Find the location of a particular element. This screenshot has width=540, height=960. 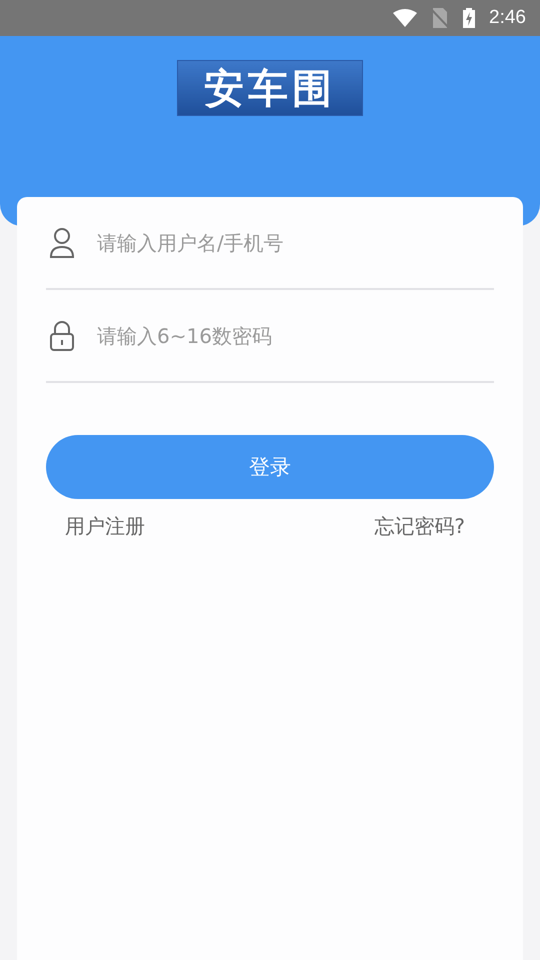

person-icon is located at coordinates (62, 242).